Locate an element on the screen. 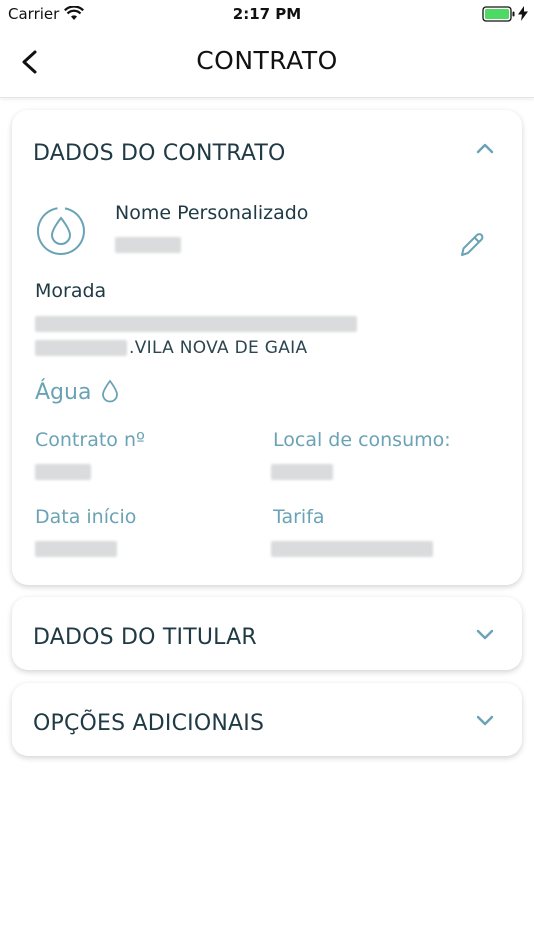 The width and height of the screenshot is (534, 950). additional-options-title: OPÇÕES ADICIONAIS is located at coordinates (148, 723).